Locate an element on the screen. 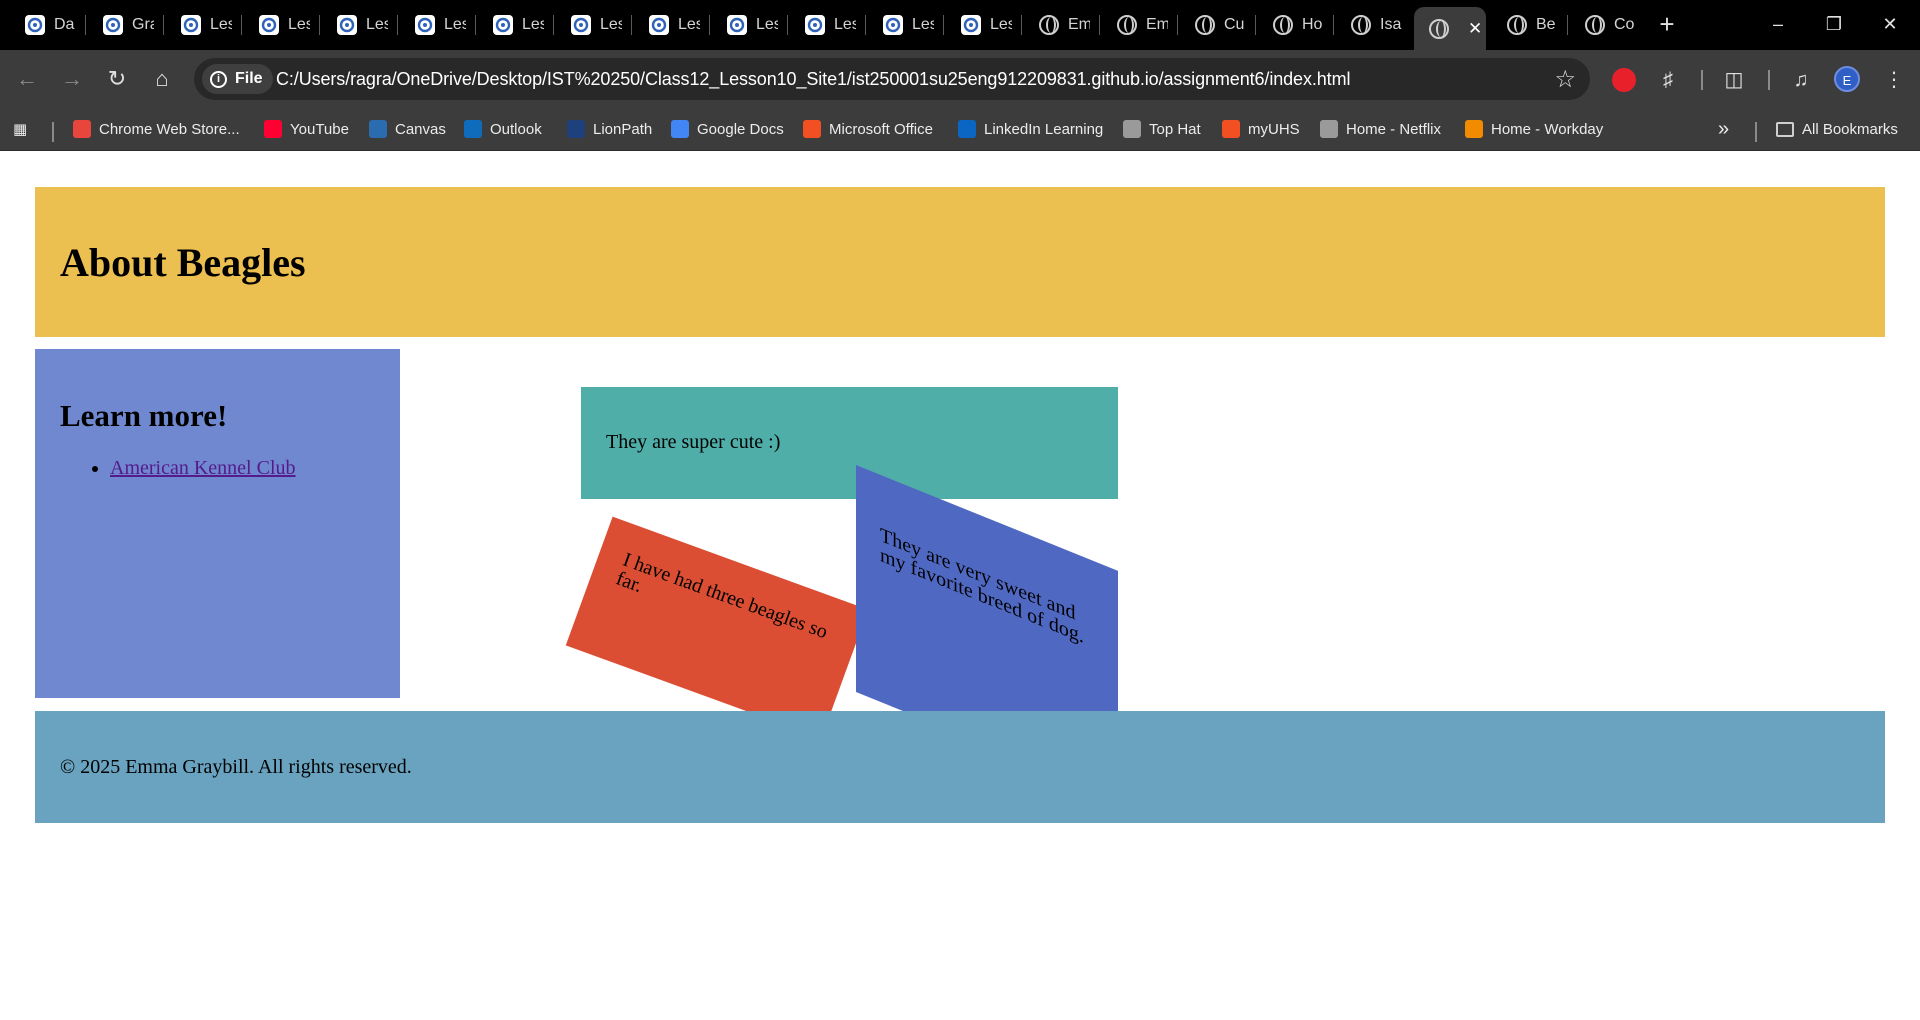 Image resolution: width=1920 pixels, height=1020 pixels. folder-icon is located at coordinates (1785, 129).